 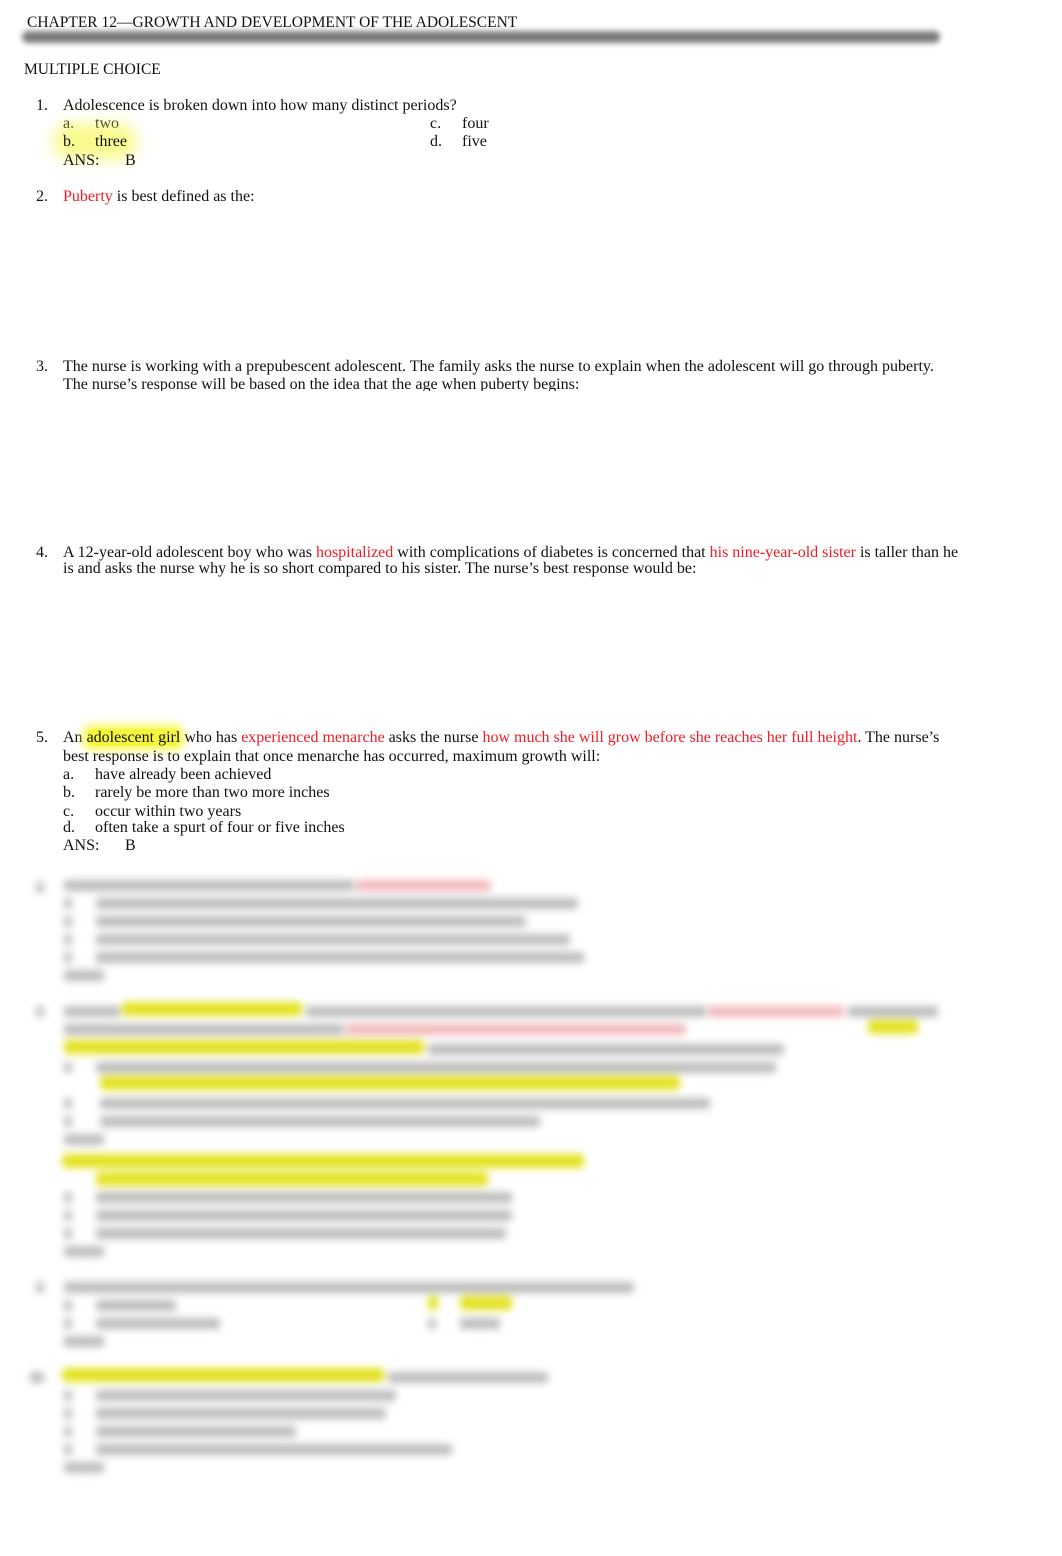 I want to click on text-segment: An, so click(x=75, y=737).